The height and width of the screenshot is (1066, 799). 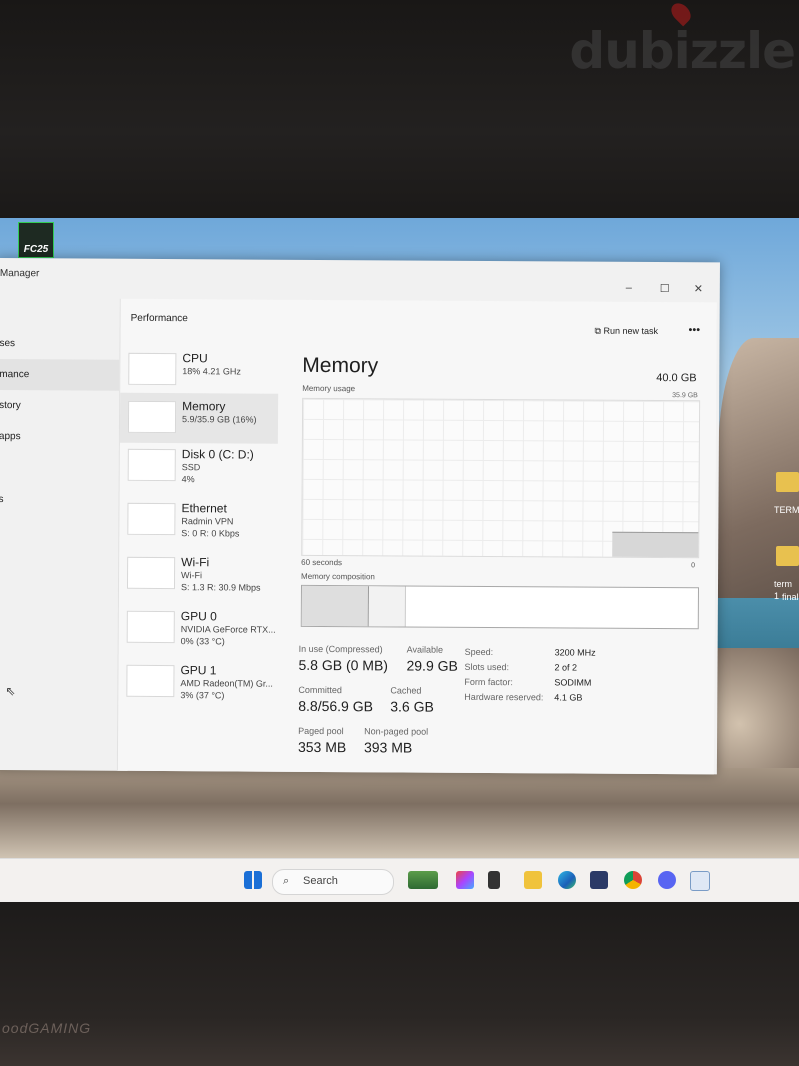 What do you see at coordinates (567, 880) in the screenshot?
I see `edge-icon` at bounding box center [567, 880].